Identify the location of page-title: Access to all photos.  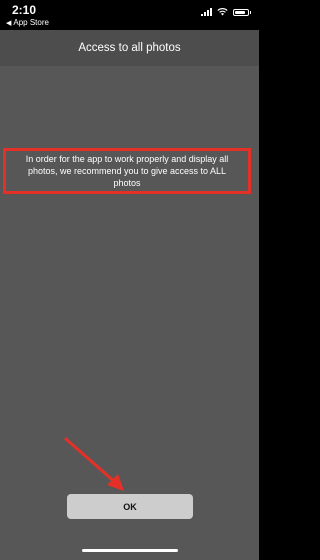
(129, 48).